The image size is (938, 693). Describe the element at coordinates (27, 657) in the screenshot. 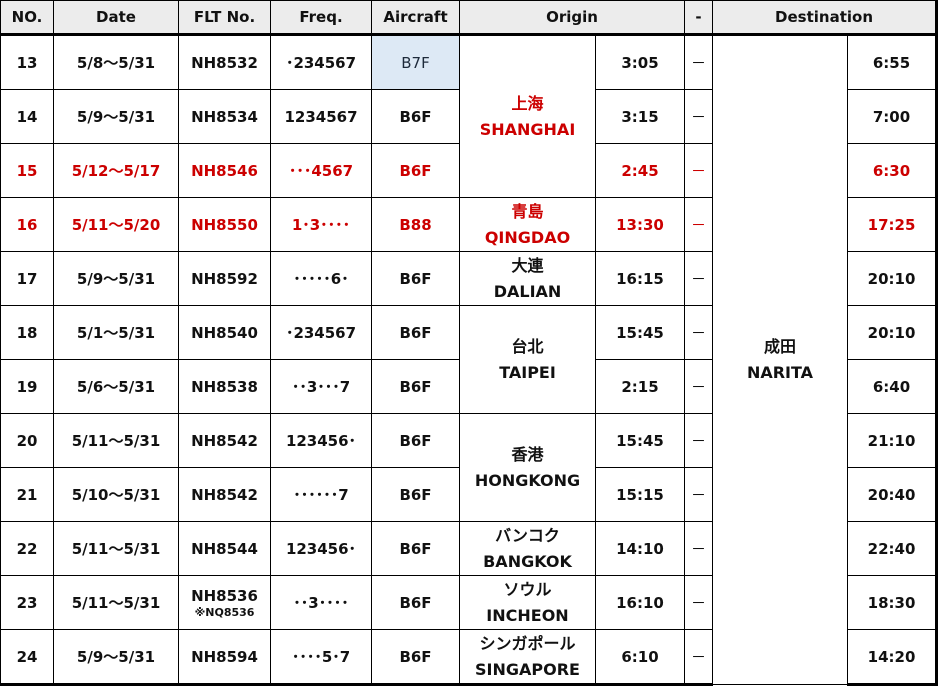

I see `row-no: 24` at that location.